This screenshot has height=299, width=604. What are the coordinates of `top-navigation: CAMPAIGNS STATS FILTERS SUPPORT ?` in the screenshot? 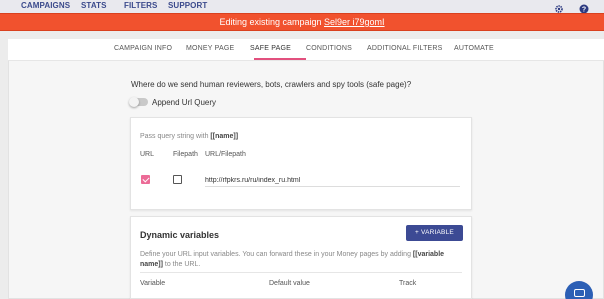 It's located at (302, 7).